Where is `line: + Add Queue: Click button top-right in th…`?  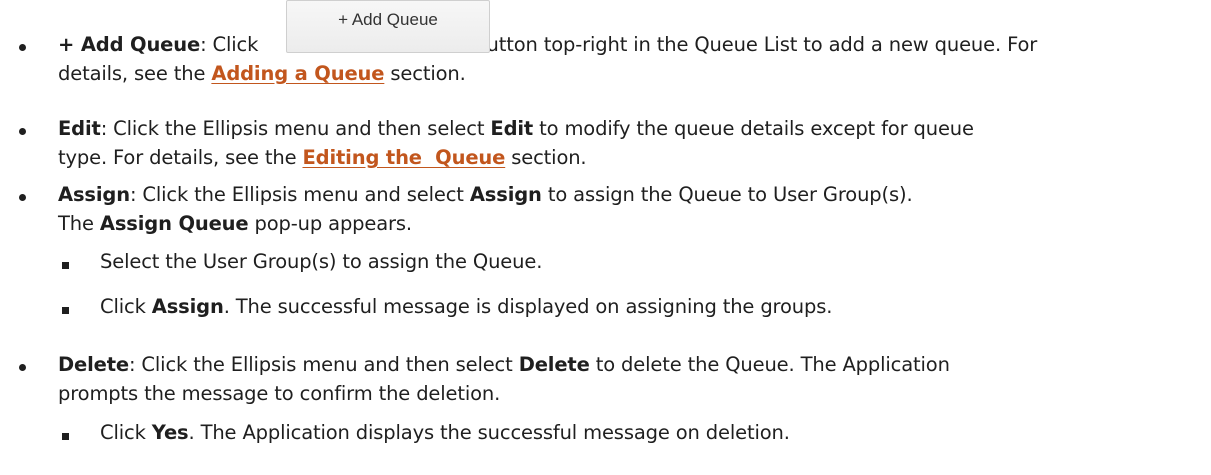
line: + Add Queue: Click button top-right in th… is located at coordinates (628, 44).